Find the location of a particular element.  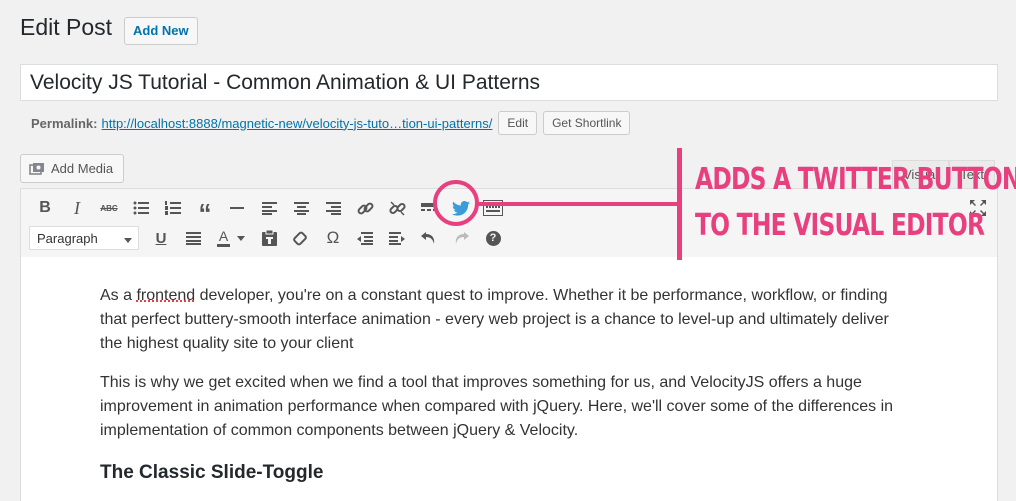

italic-icon: I is located at coordinates (77, 208).